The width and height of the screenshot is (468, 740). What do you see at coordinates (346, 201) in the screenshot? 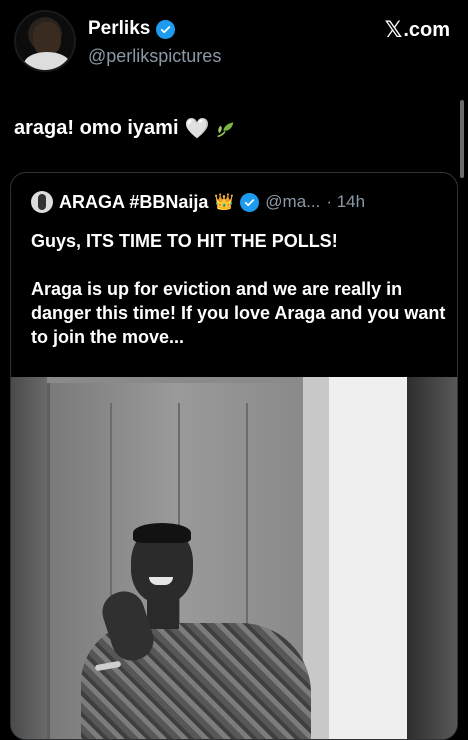
I see `quoted-timestamp: · 14h` at bounding box center [346, 201].